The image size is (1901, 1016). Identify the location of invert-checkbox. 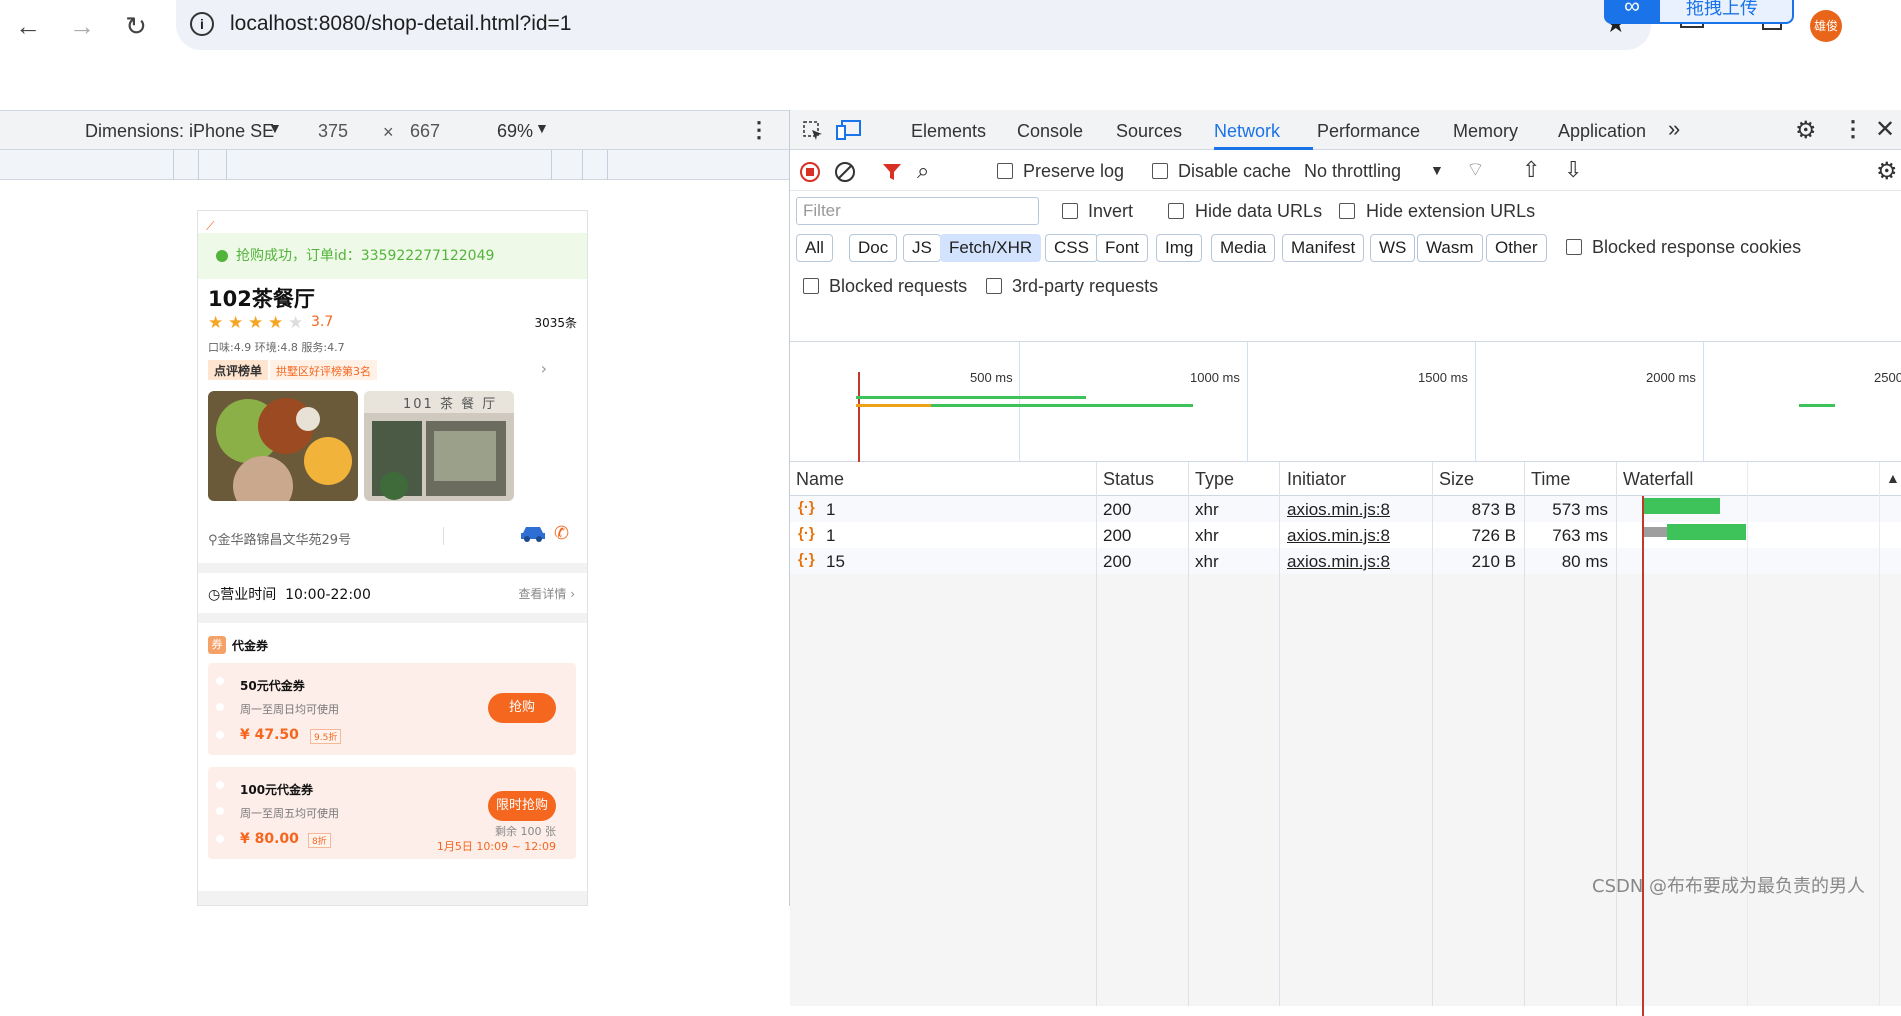
(1070, 211).